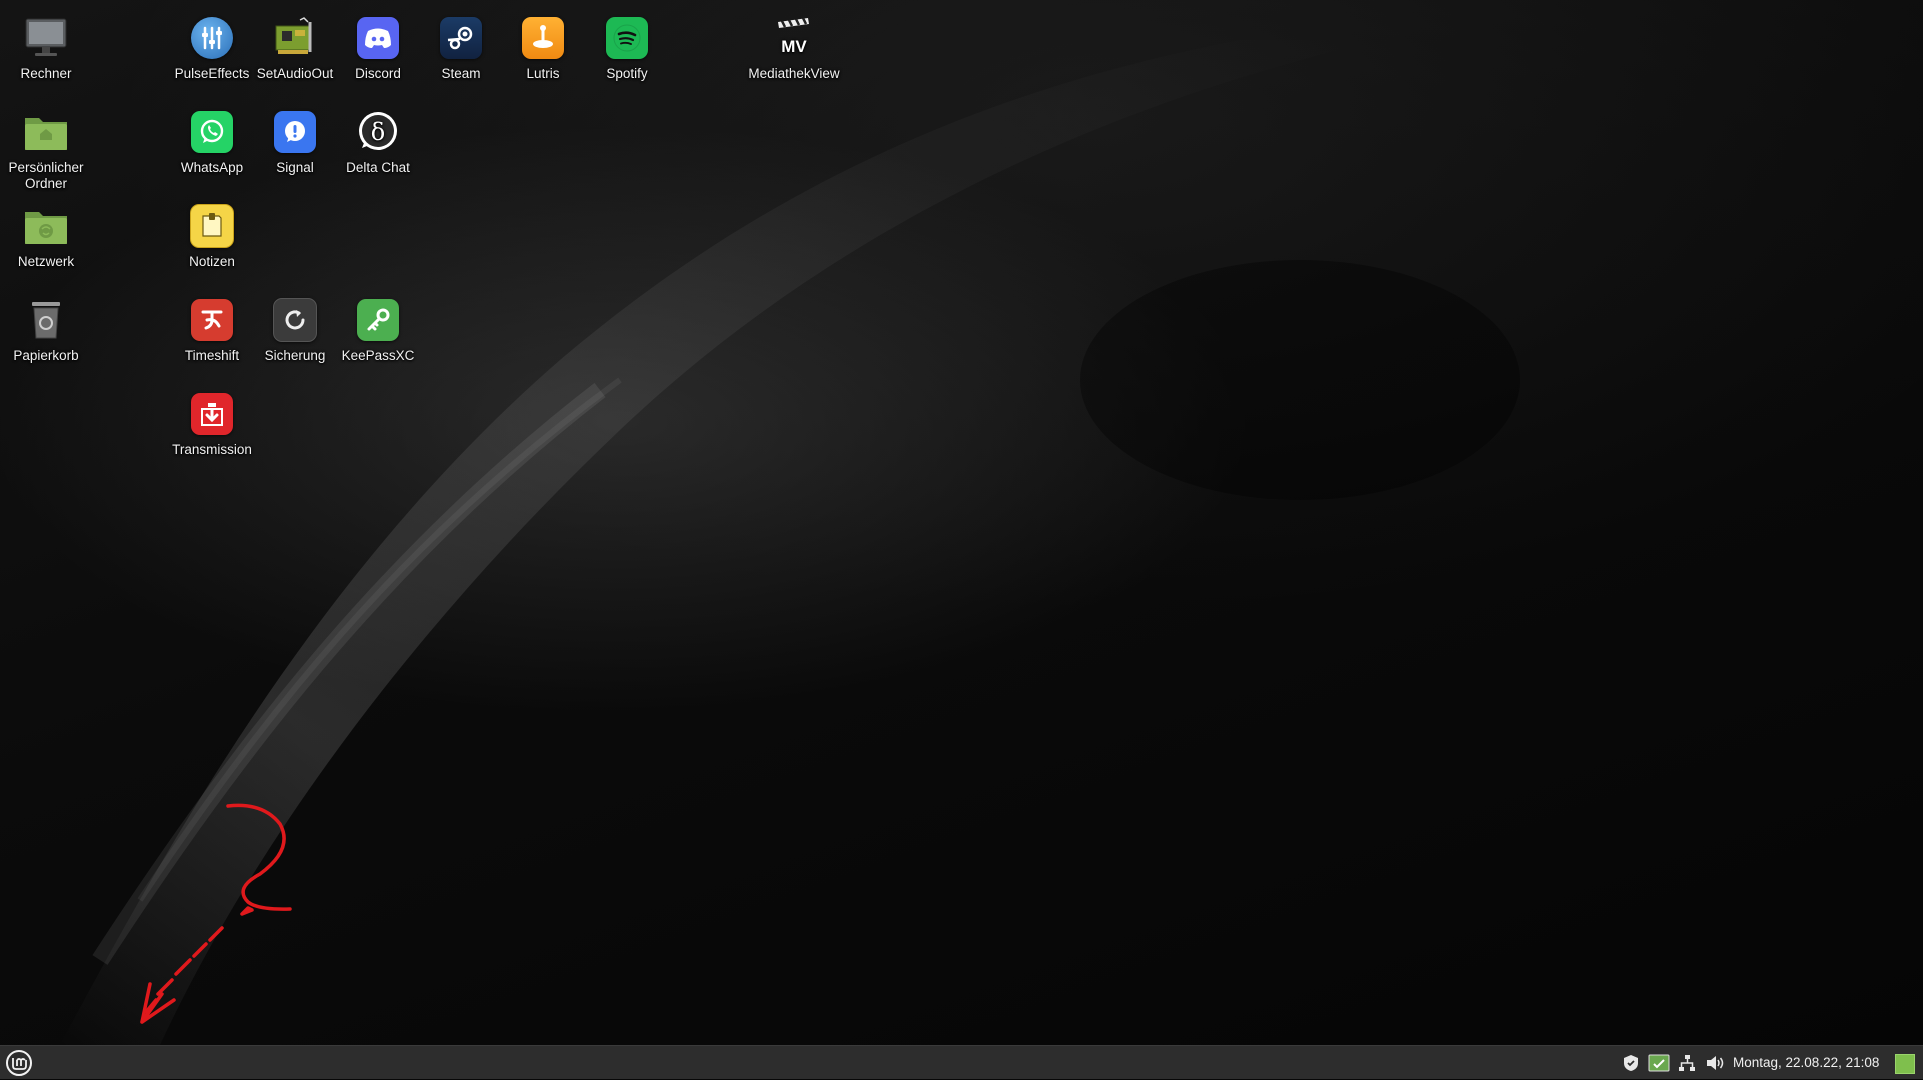 This screenshot has width=1923, height=1080. I want to click on network-icon, so click(1687, 1063).